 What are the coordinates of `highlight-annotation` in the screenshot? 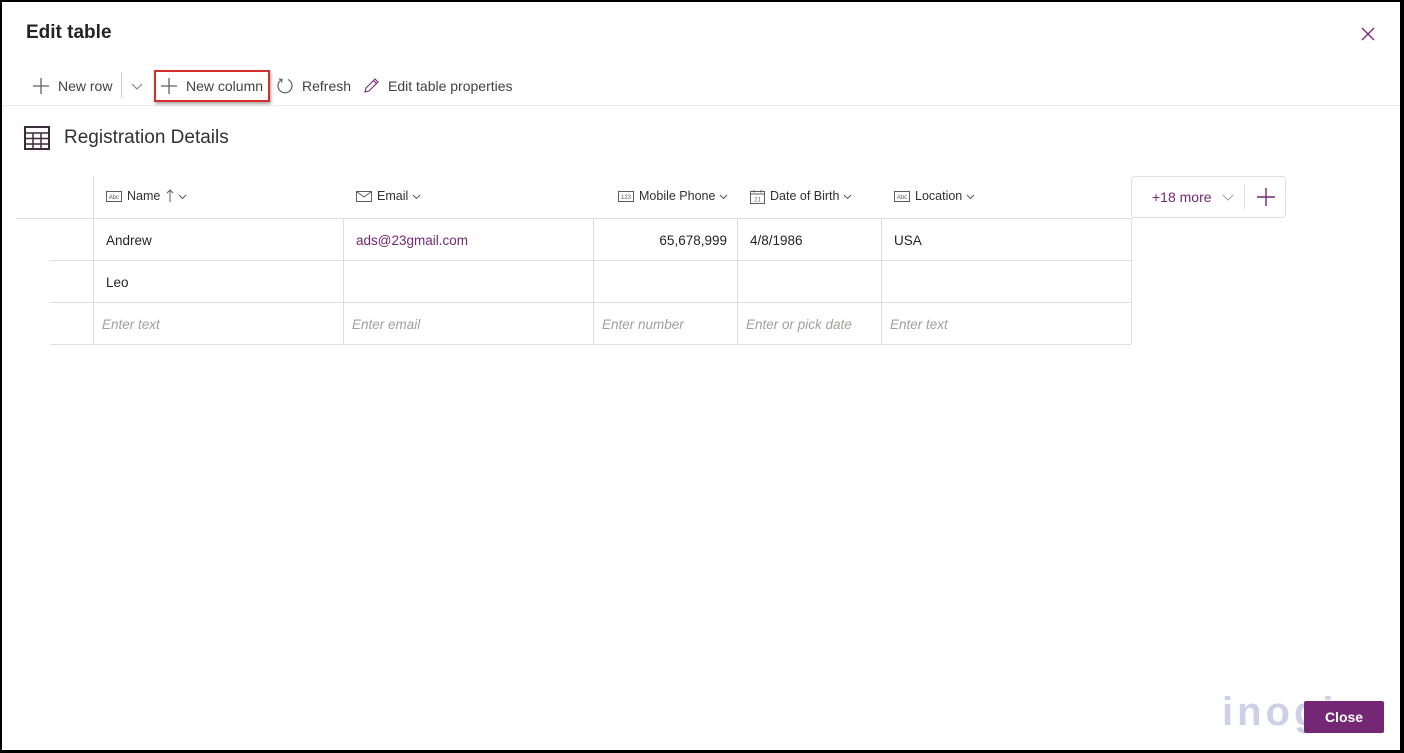 It's located at (212, 86).